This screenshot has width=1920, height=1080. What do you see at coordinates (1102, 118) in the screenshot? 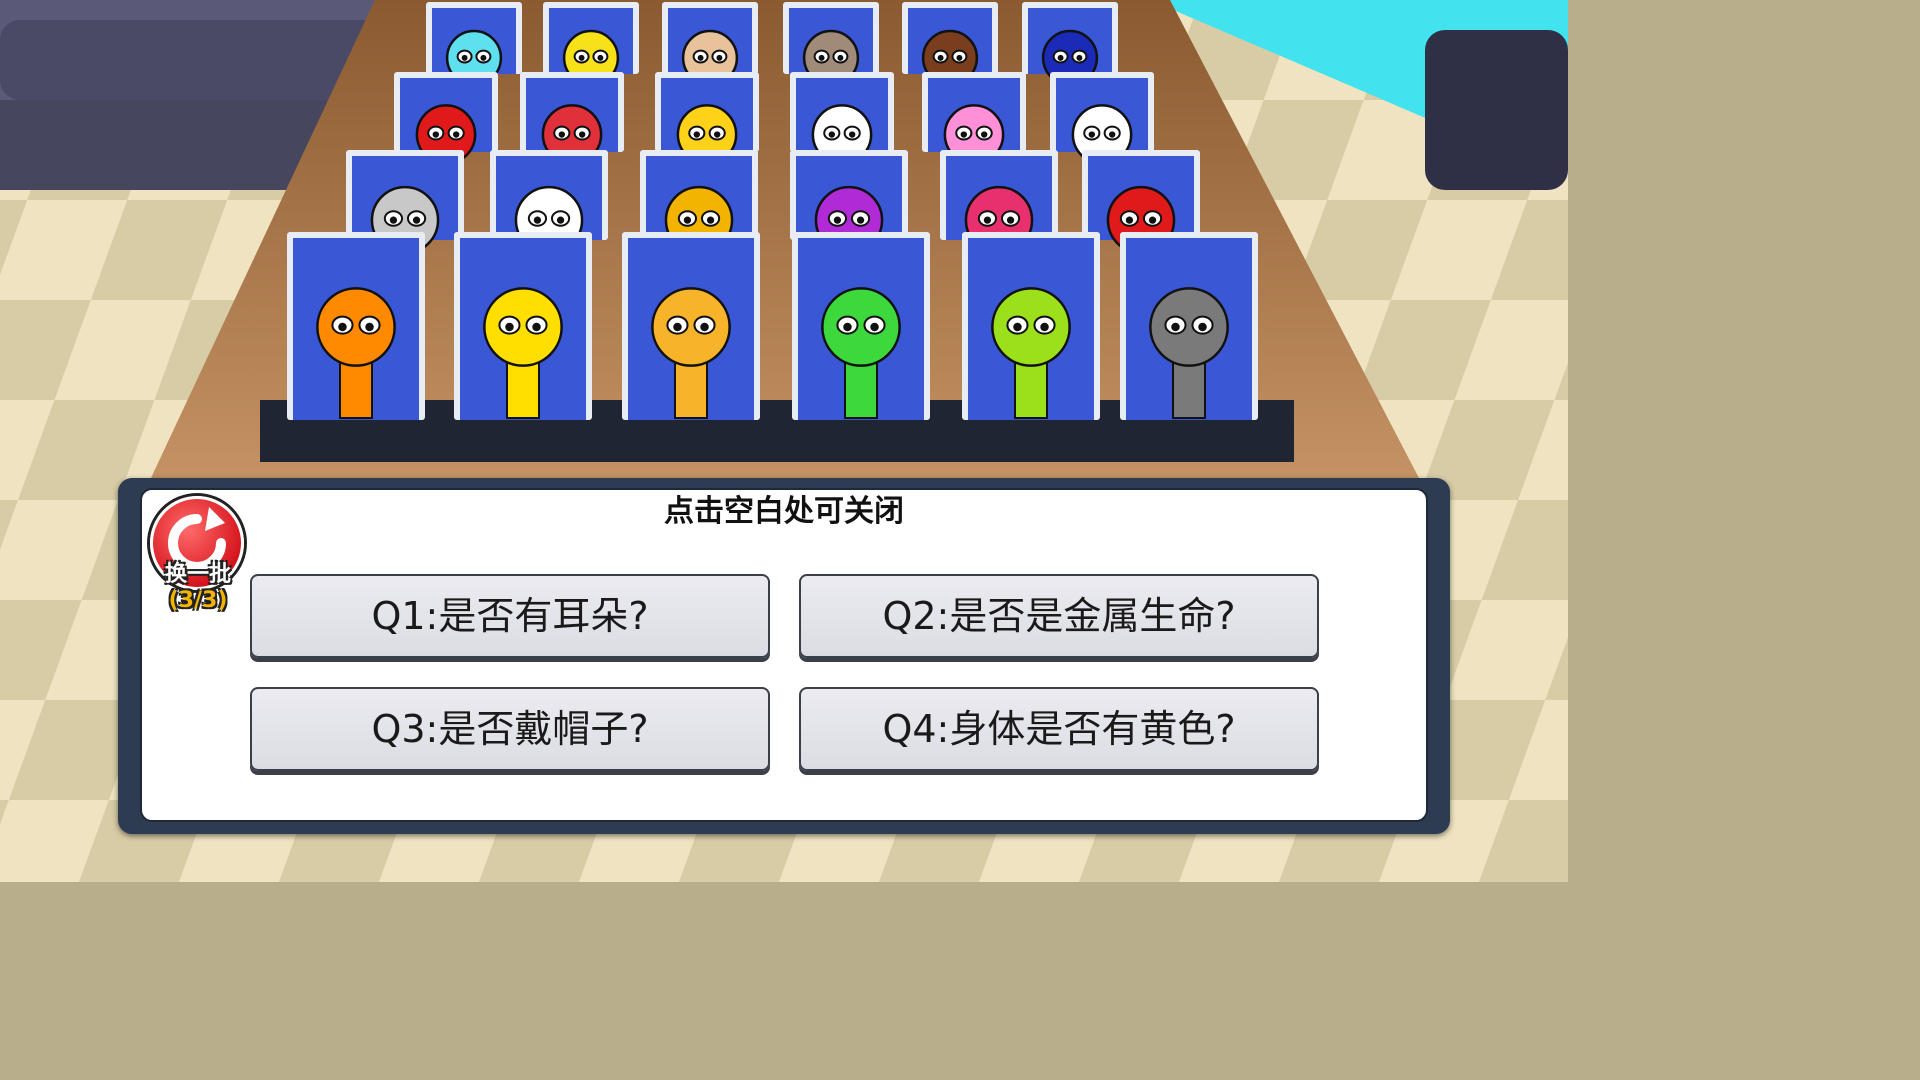
I see `character-card-white-ghost` at bounding box center [1102, 118].